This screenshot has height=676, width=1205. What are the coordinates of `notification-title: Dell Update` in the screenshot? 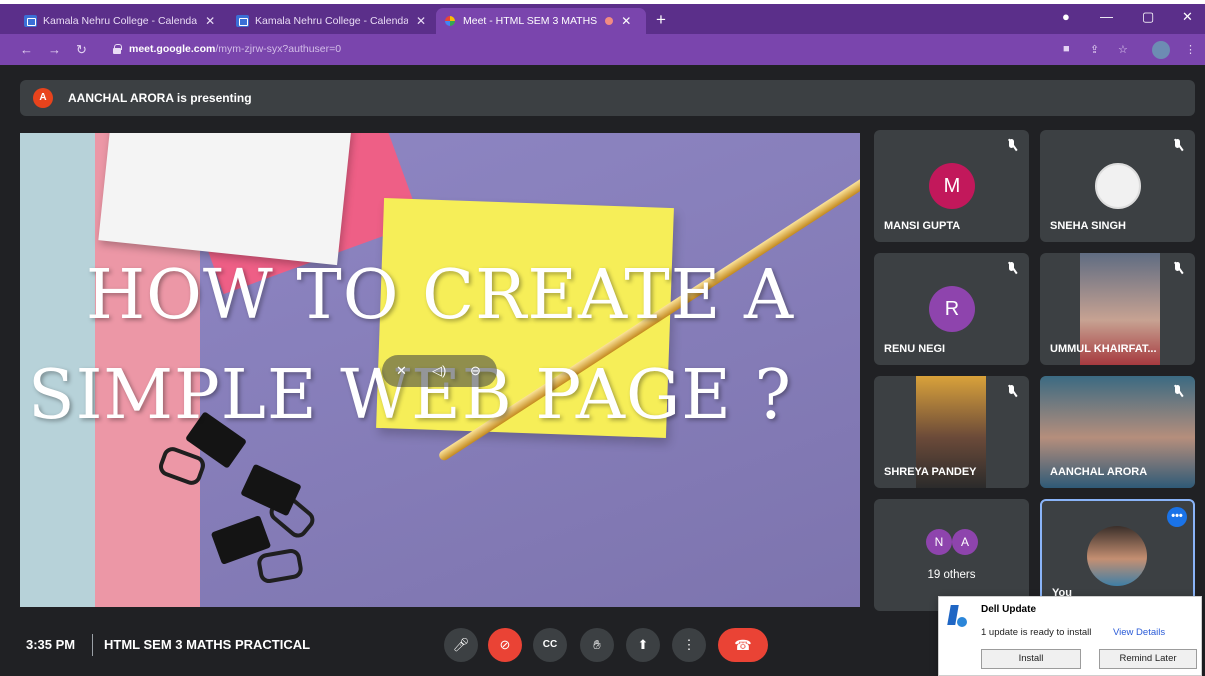 It's located at (1009, 609).